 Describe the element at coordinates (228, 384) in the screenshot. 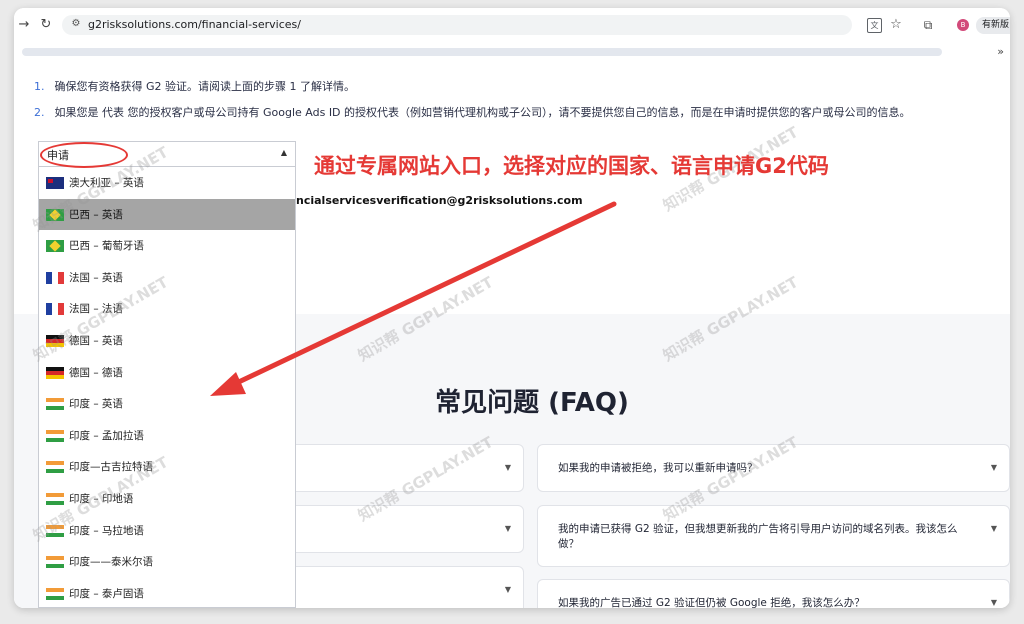

I see `arrow-head` at that location.